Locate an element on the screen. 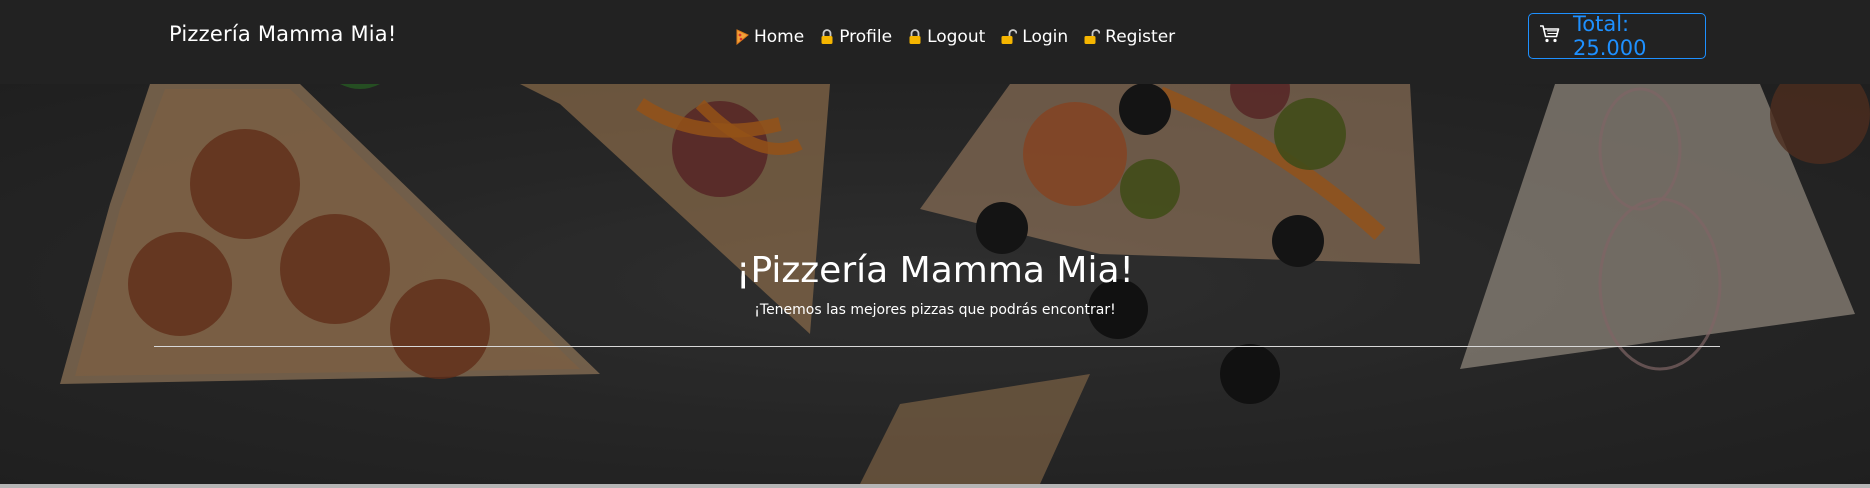 The image size is (1870, 488). nav-home-link: Home is located at coordinates (769, 37).